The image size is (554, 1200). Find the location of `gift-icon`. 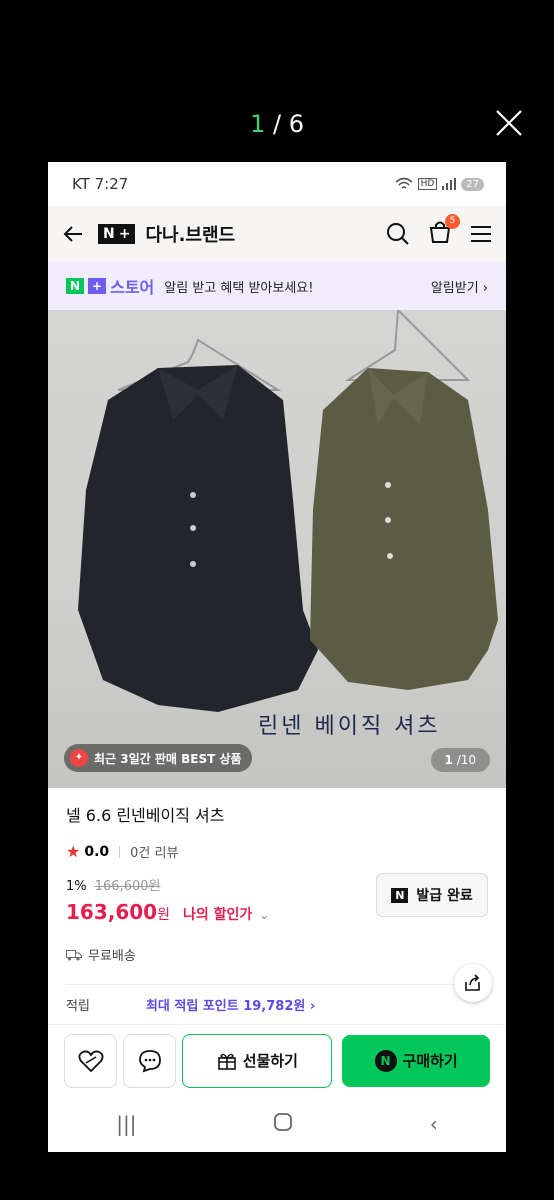

gift-icon is located at coordinates (226, 1061).